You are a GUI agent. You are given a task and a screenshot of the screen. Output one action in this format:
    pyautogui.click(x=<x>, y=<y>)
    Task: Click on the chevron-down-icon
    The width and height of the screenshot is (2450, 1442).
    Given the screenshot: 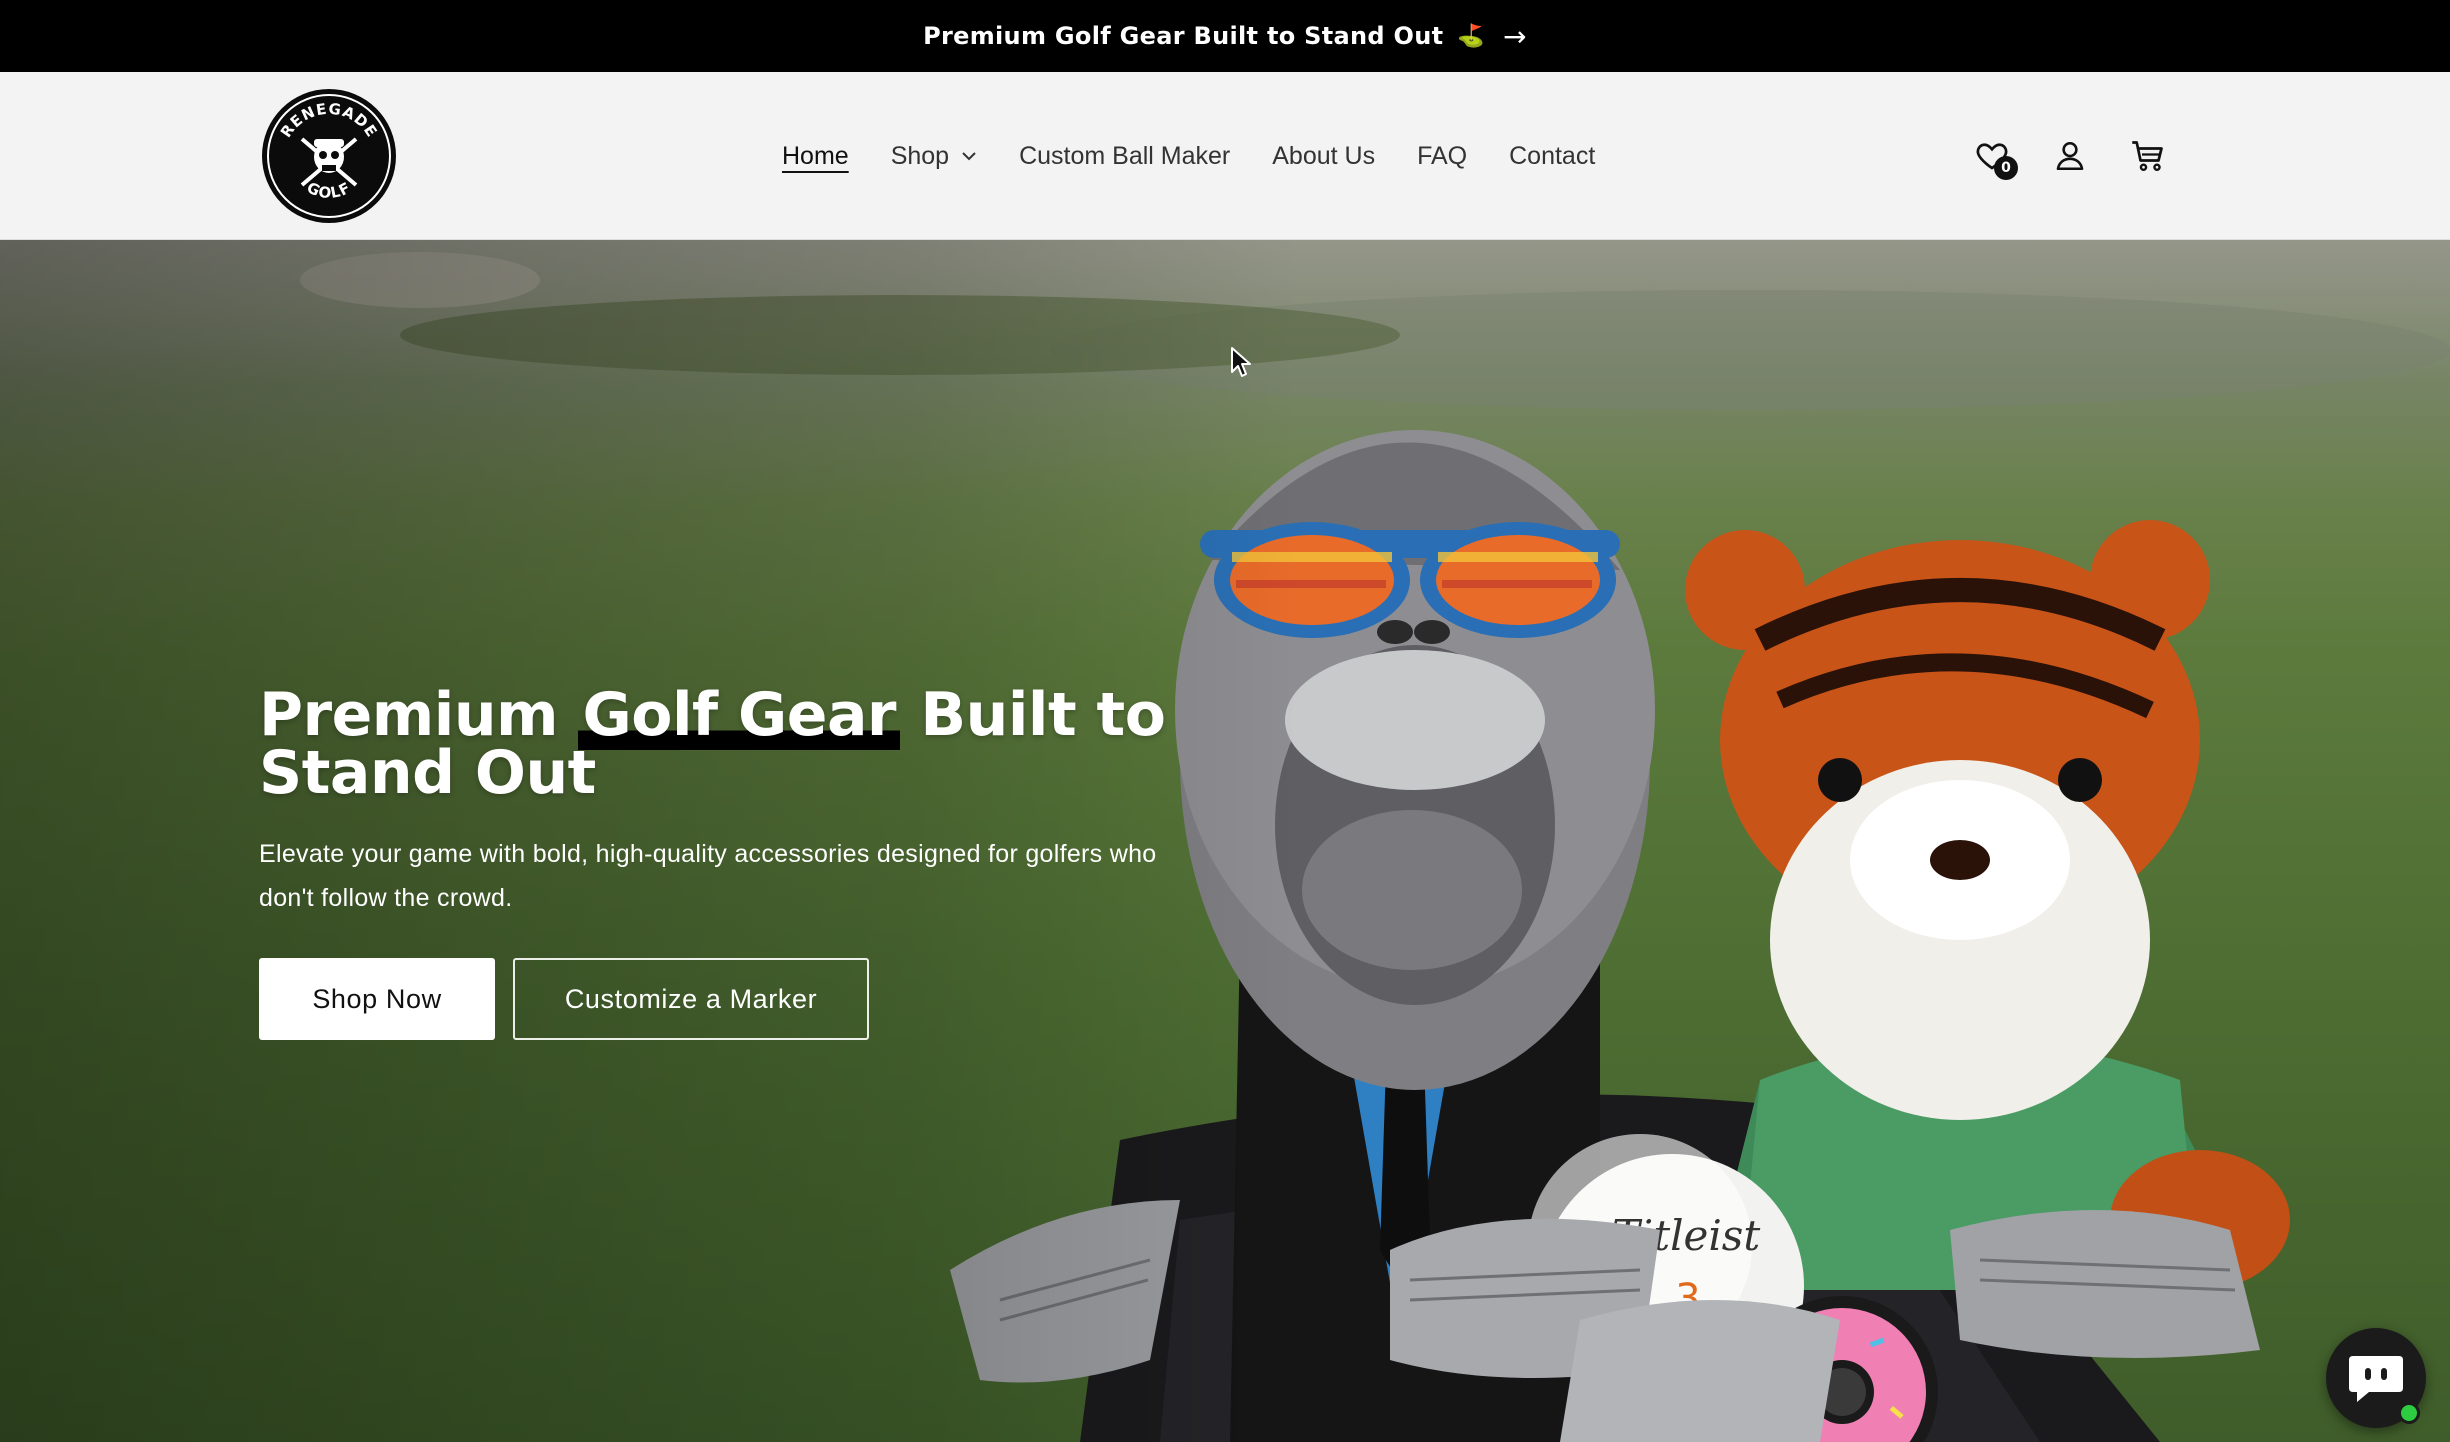 What is the action you would take?
    pyautogui.click(x=969, y=156)
    